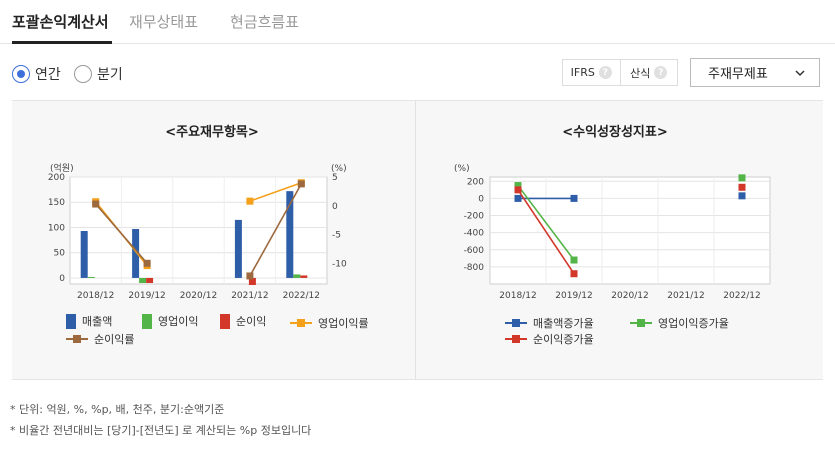 This screenshot has height=450, width=835. Describe the element at coordinates (339, 169) in the screenshot. I see `y-right-axis-label: (%)` at that location.